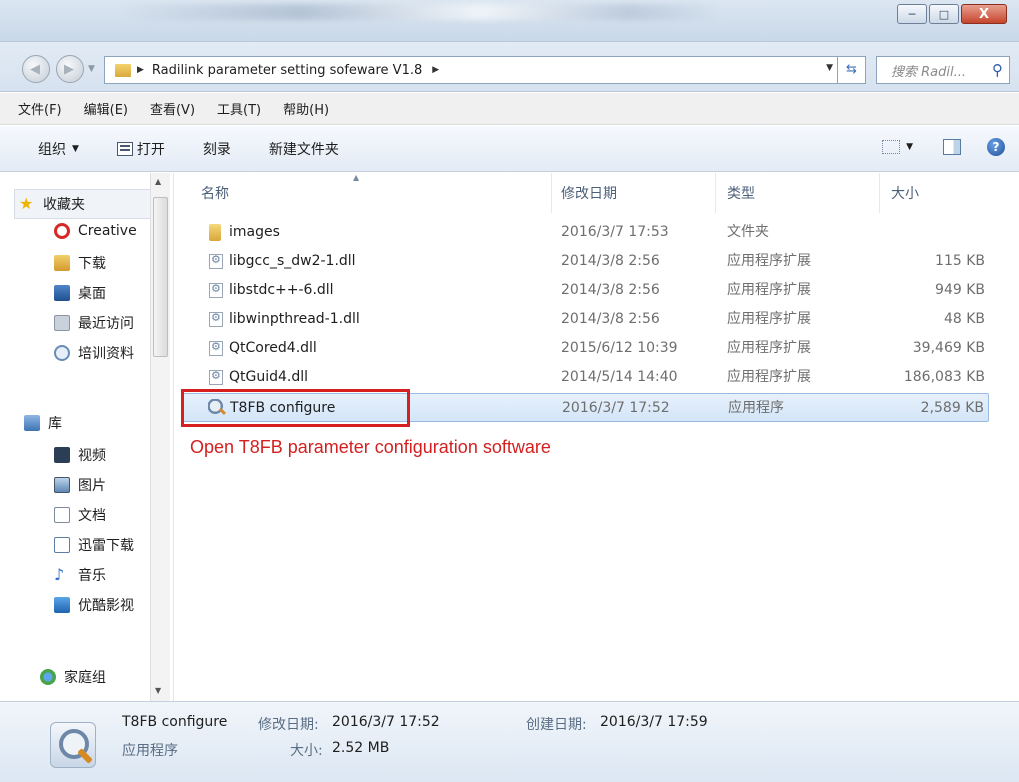  What do you see at coordinates (80, 485) in the screenshot?
I see `sidebar-item-pictures: 图片` at bounding box center [80, 485].